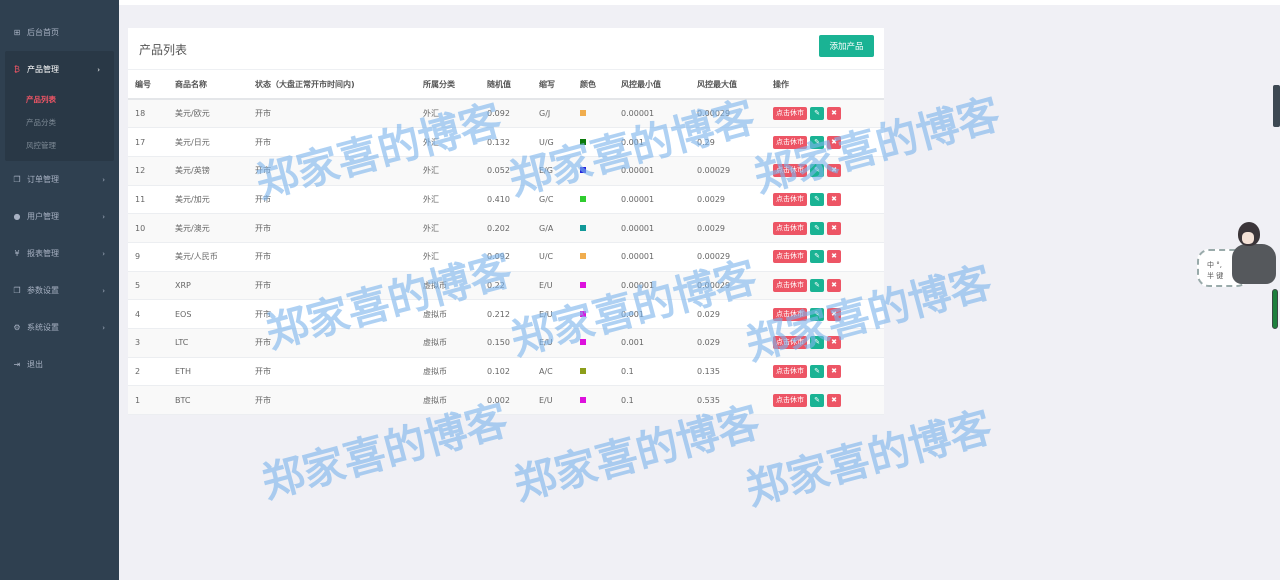 Image resolution: width=1280 pixels, height=580 pixels. What do you see at coordinates (59, 216) in the screenshot?
I see `sidebar-item-users: ● 用户管理 ›` at bounding box center [59, 216].